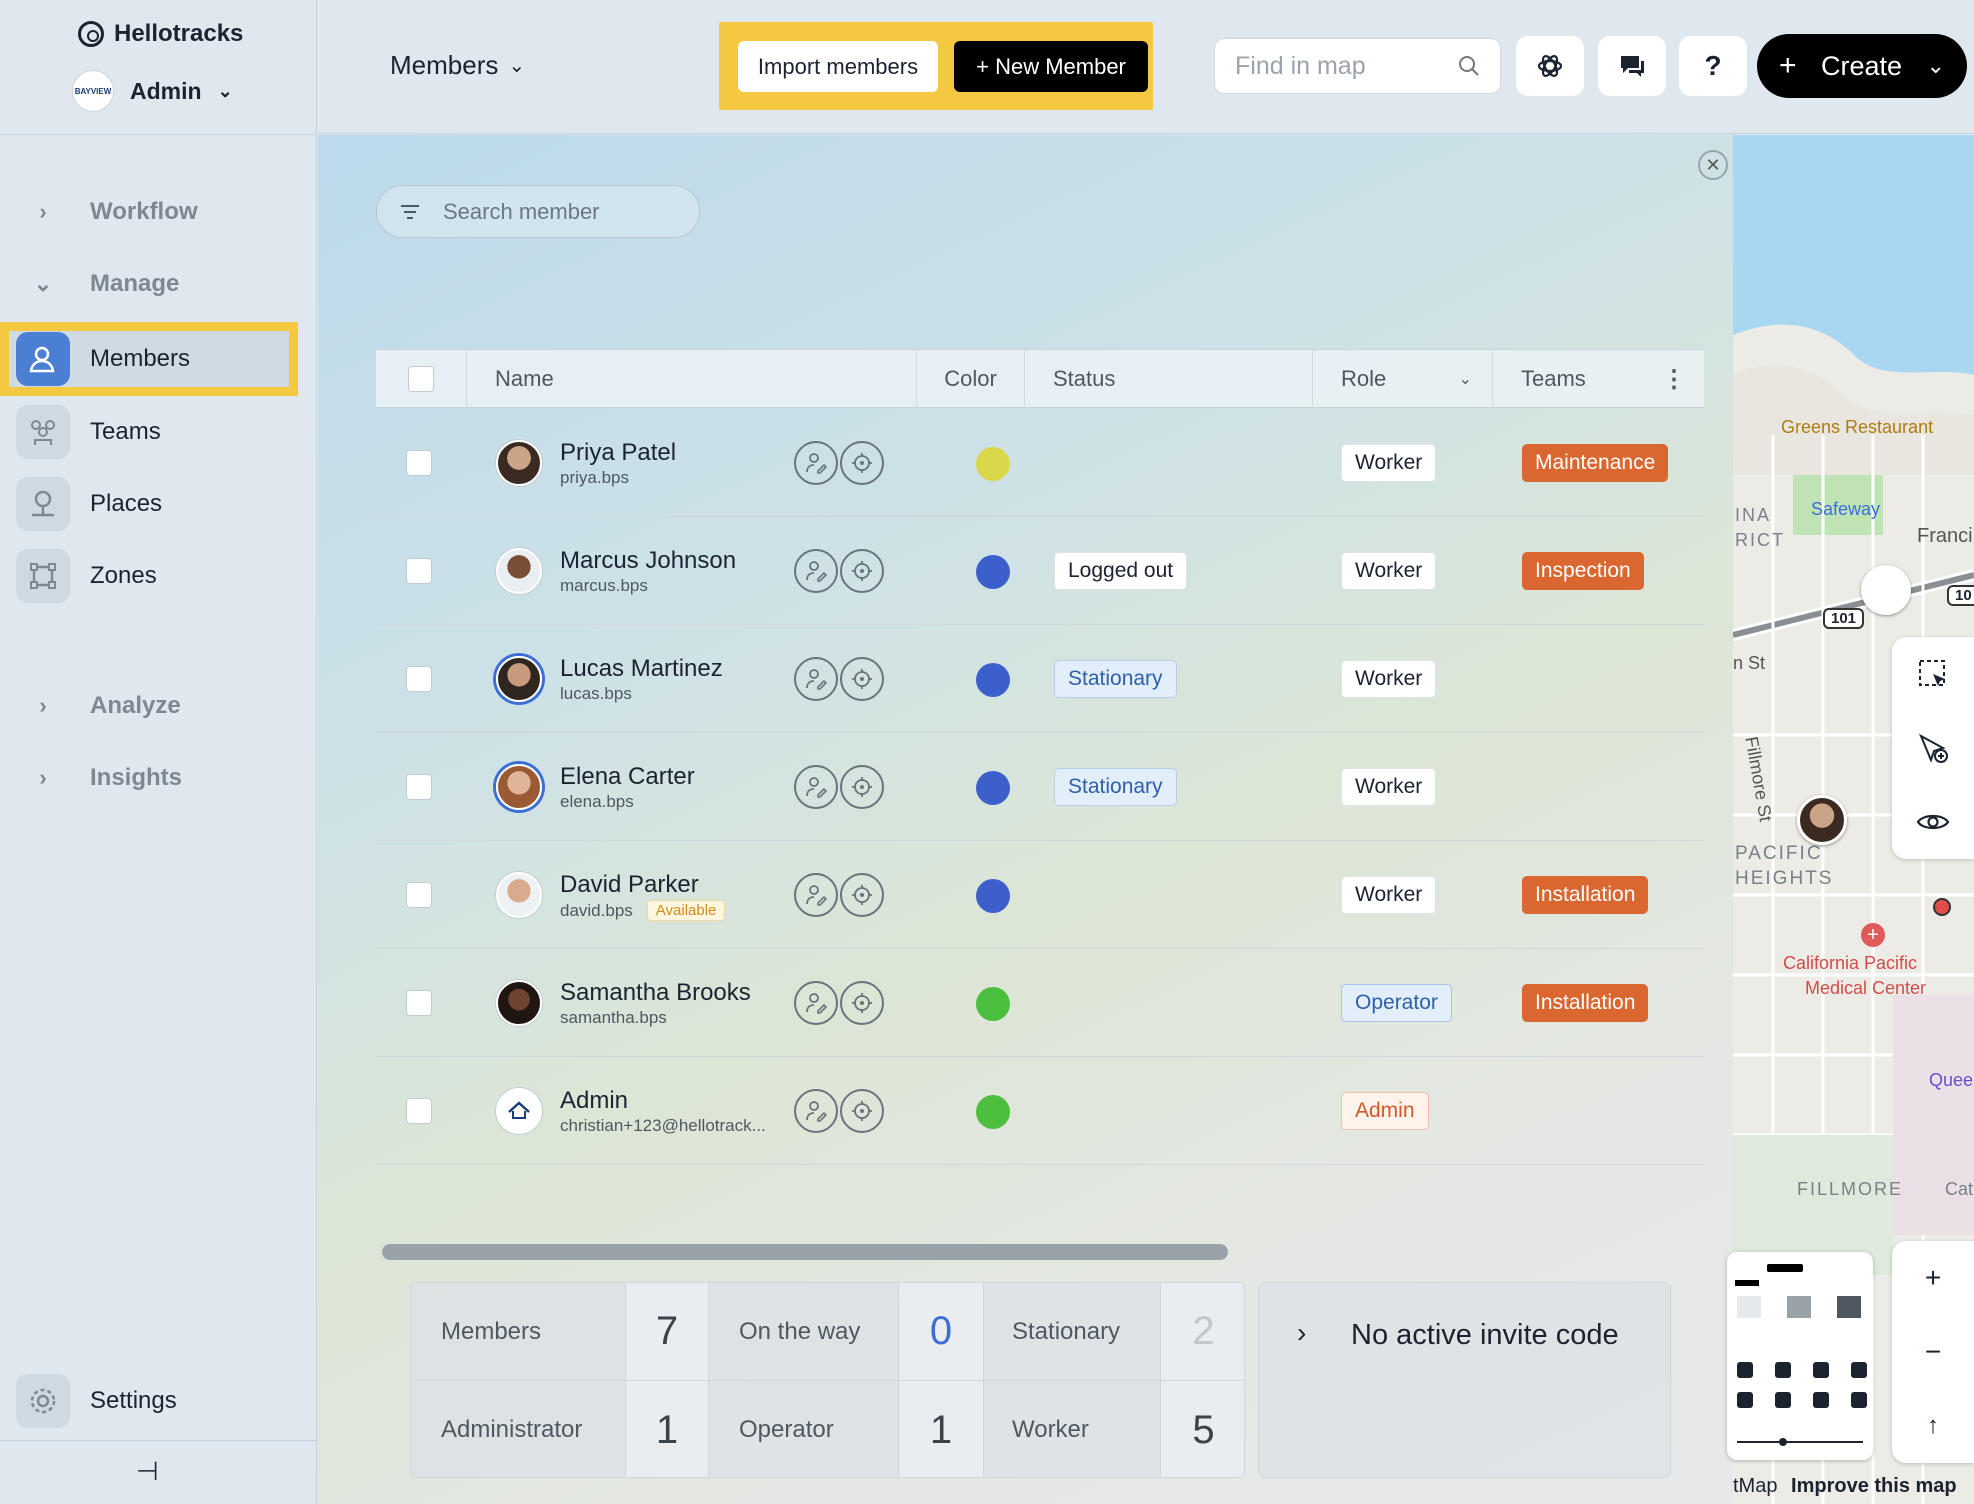 This screenshot has height=1504, width=1974. I want to click on find-in-map-input: Find in map, so click(1357, 66).